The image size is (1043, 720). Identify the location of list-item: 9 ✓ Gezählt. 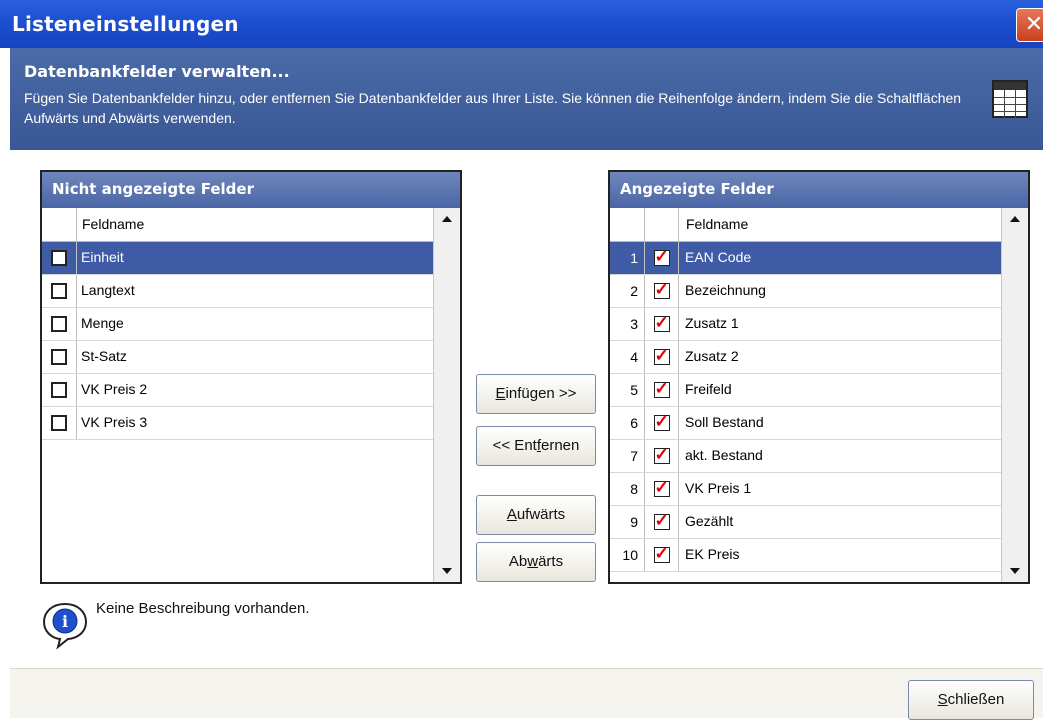
(805, 522).